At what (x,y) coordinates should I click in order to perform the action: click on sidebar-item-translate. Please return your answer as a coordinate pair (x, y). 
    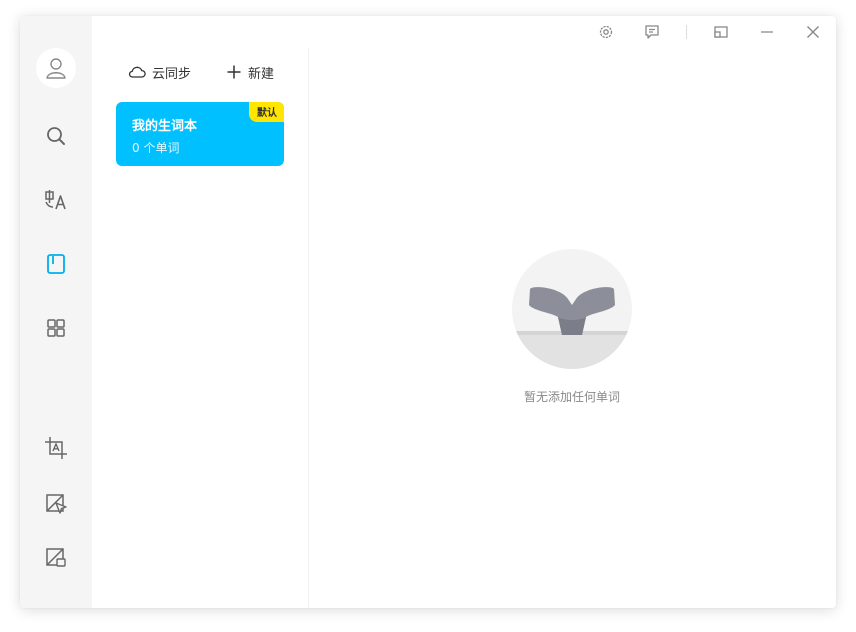
    Looking at the image, I should click on (56, 200).